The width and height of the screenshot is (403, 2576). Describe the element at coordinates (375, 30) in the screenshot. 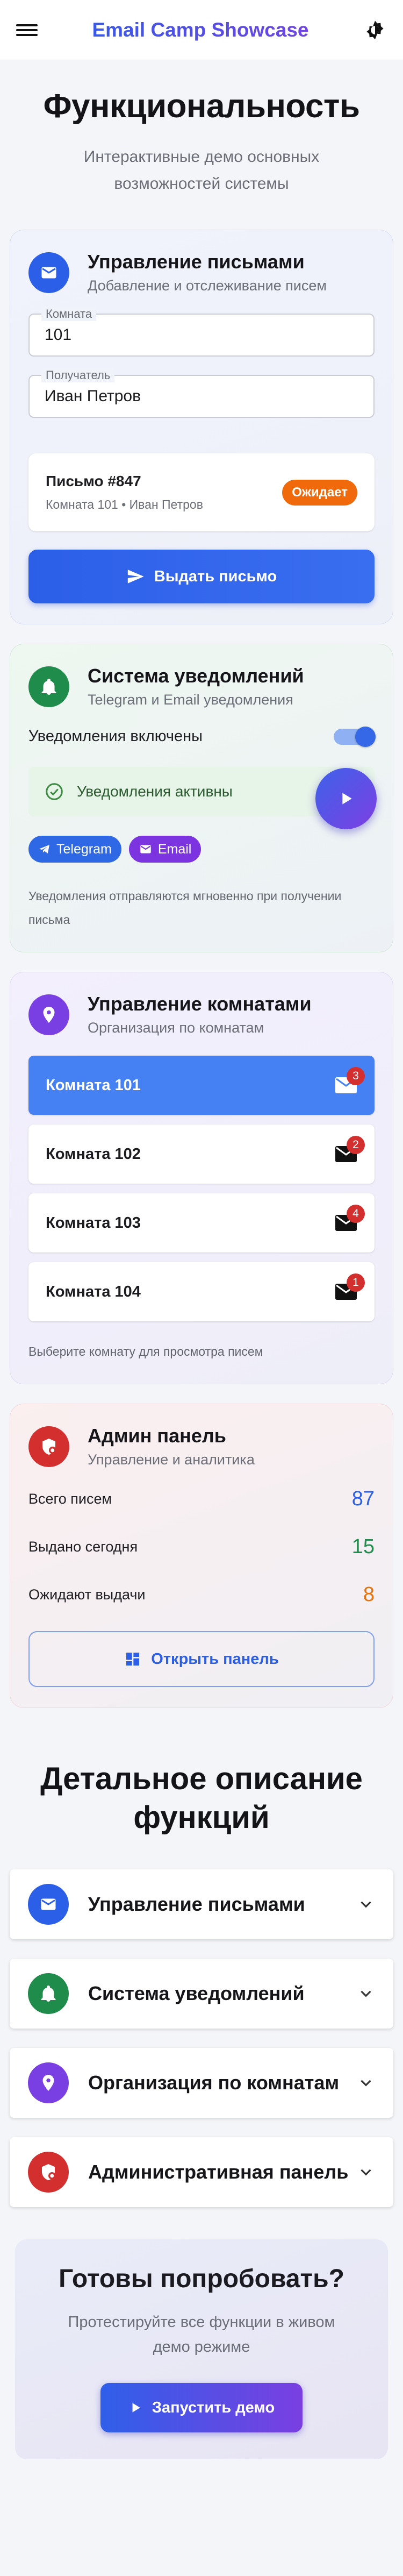

I see `theme-toggle-icon` at that location.